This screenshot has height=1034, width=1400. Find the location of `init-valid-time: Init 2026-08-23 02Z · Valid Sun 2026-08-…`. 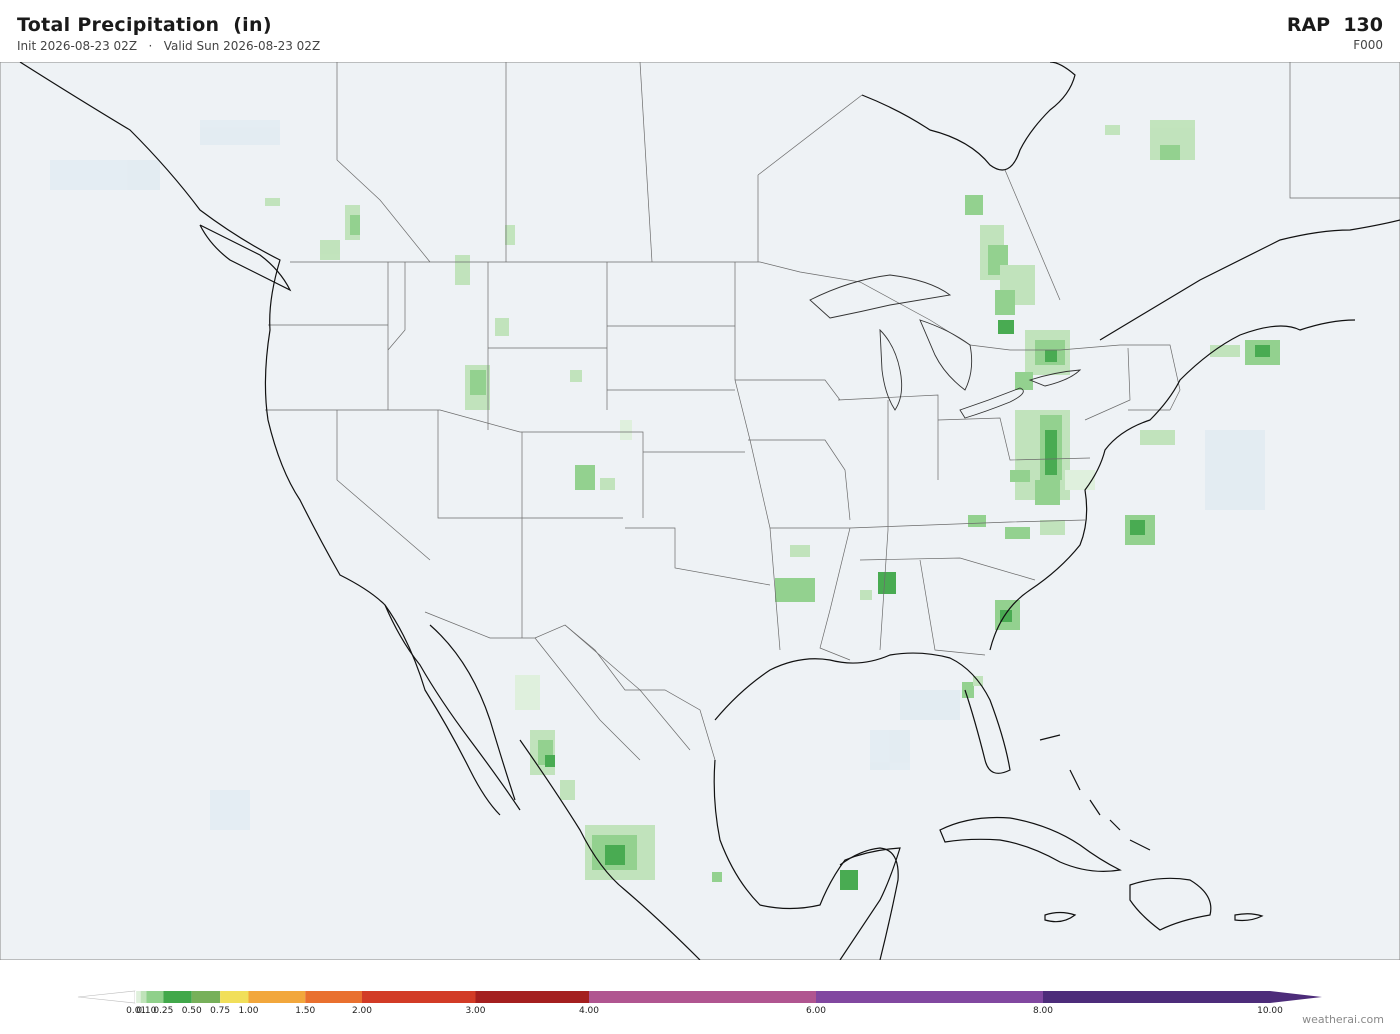

init-valid-time: Init 2026-08-23 02Z · Valid Sun 2026-08-… is located at coordinates (169, 46).